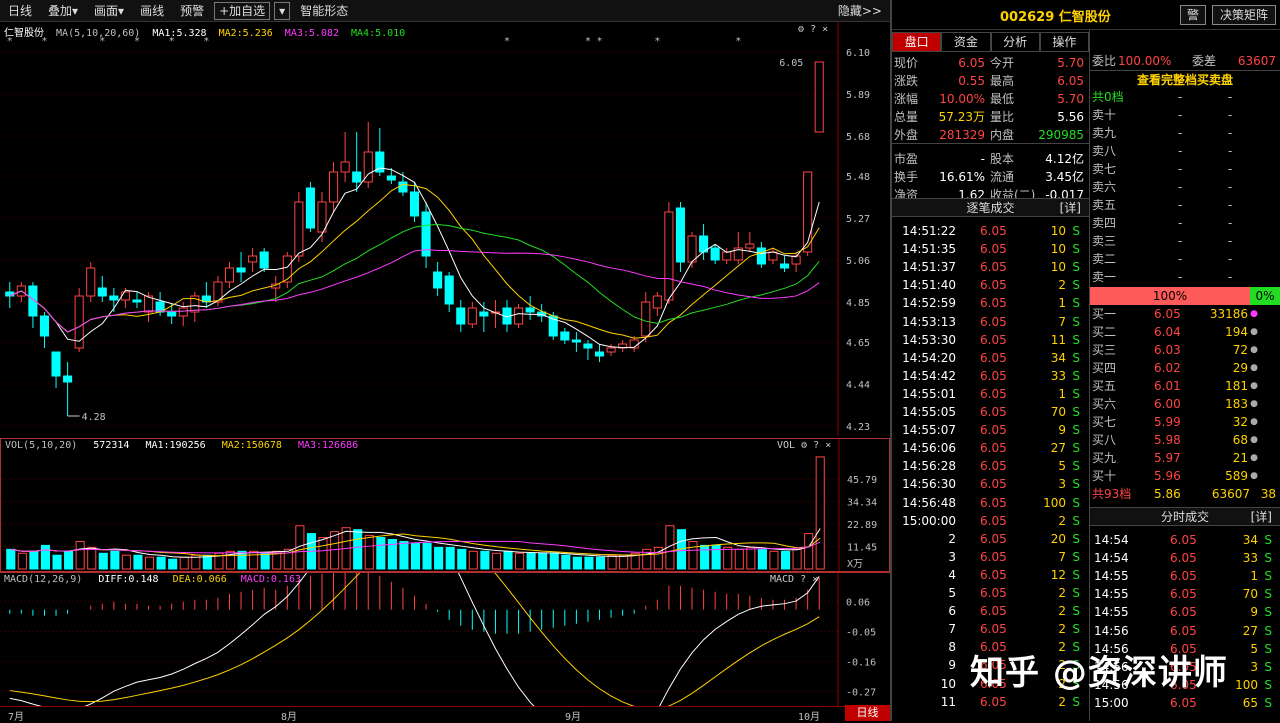 The width and height of the screenshot is (1280, 723). I want to click on quote-label: 最高, so click(1002, 81).